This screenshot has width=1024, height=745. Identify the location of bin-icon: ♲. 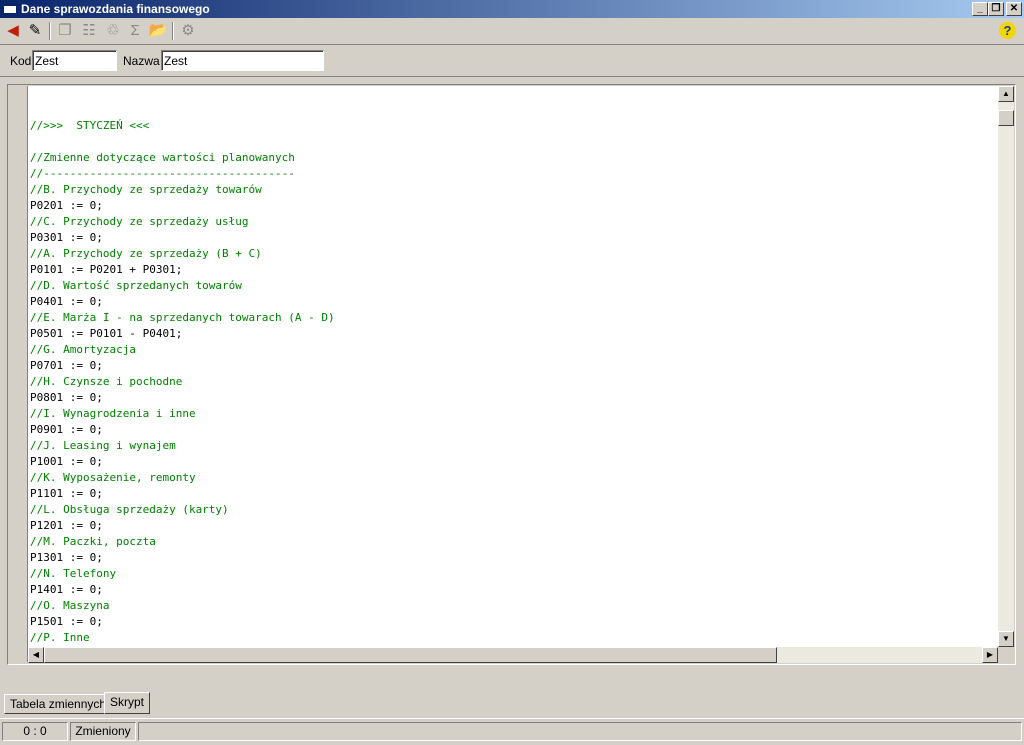
(113, 31).